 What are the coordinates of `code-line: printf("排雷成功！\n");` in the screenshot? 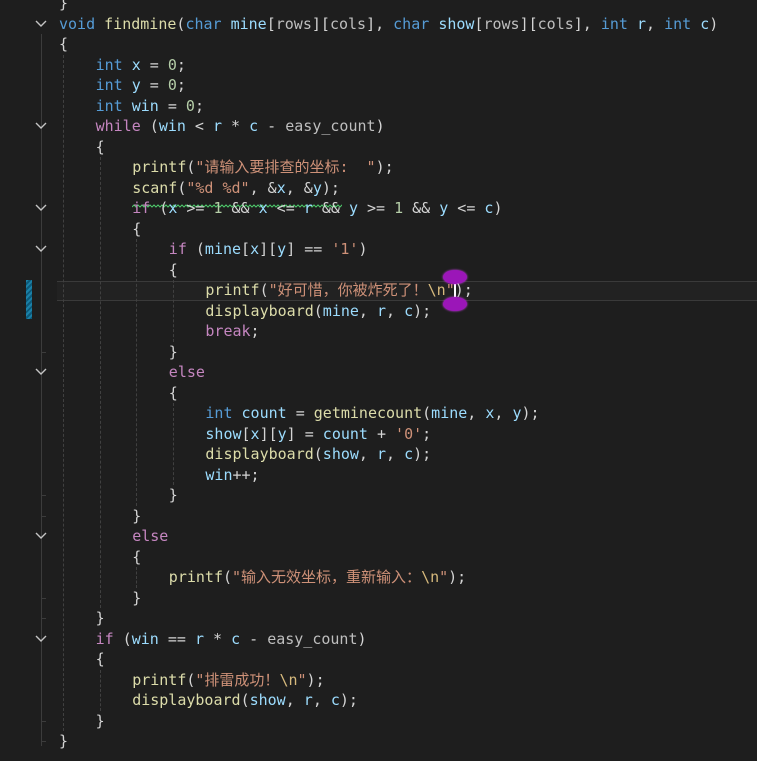 It's located at (228, 680).